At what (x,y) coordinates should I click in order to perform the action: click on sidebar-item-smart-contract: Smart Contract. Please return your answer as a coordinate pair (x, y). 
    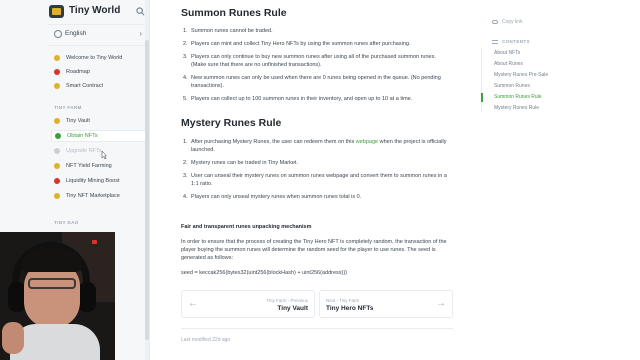
    Looking at the image, I should click on (98, 86).